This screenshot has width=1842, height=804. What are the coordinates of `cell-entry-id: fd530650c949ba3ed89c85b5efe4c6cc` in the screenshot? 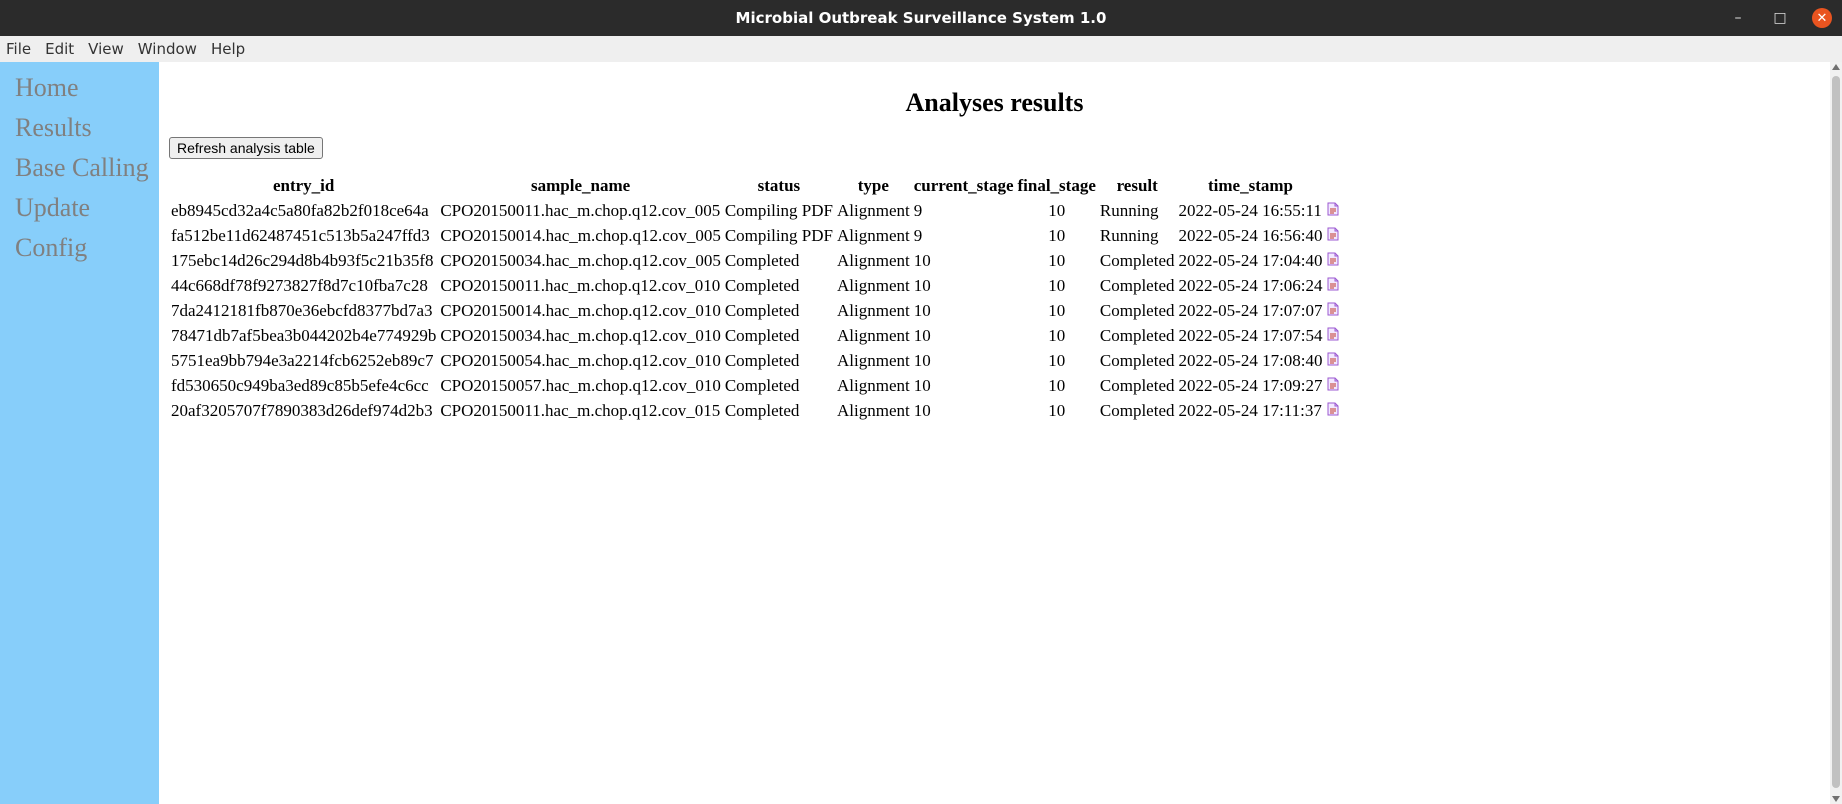 It's located at (300, 385).